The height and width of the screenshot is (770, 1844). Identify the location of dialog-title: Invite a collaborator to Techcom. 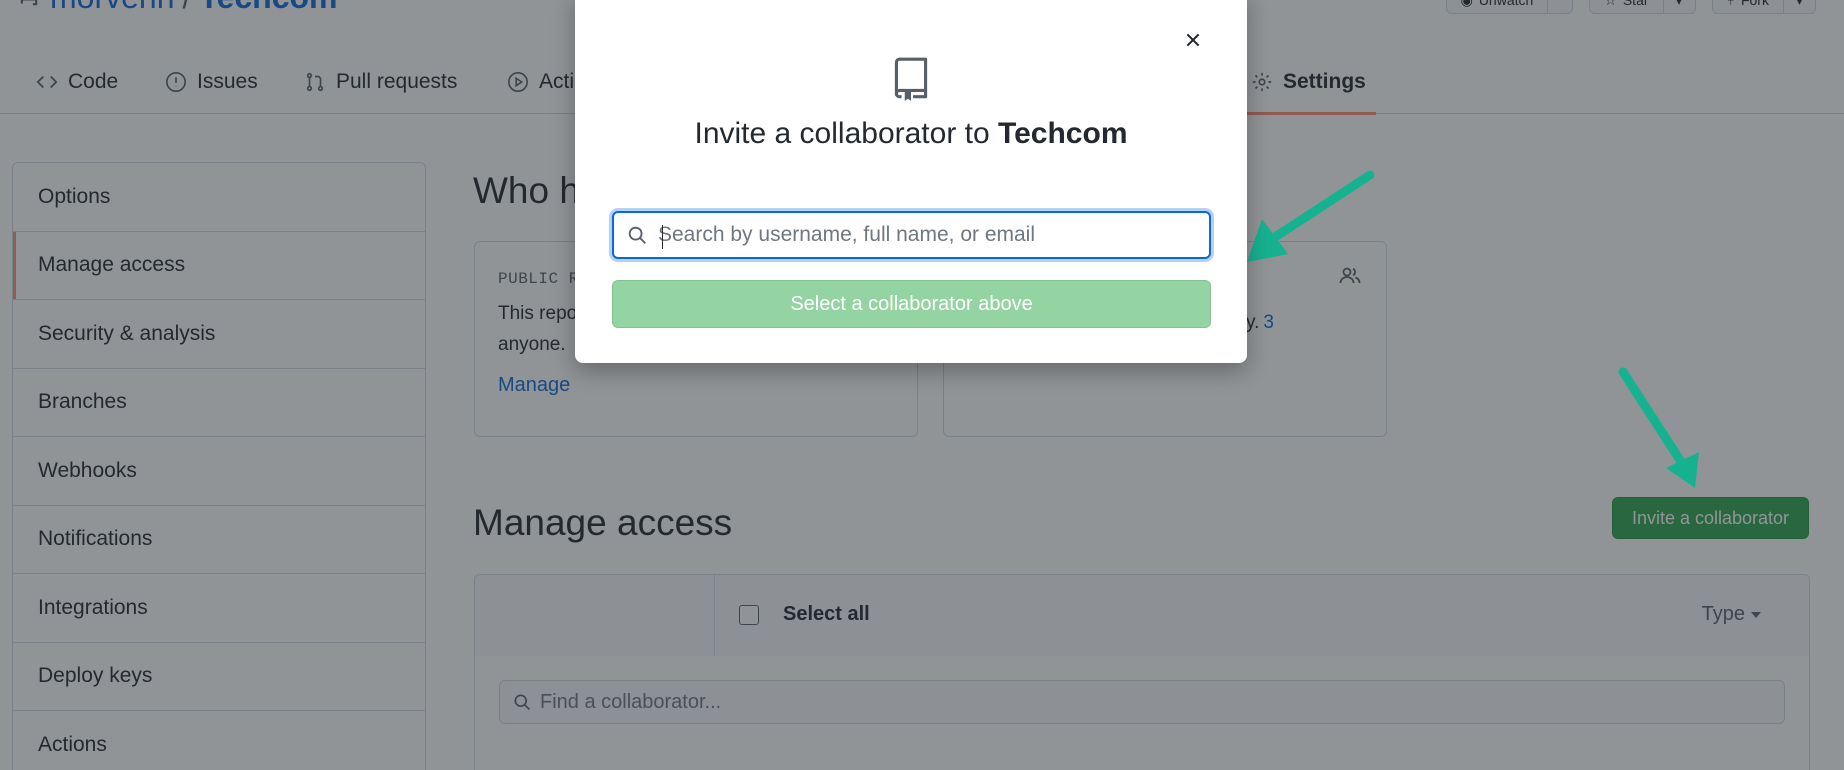
(911, 133).